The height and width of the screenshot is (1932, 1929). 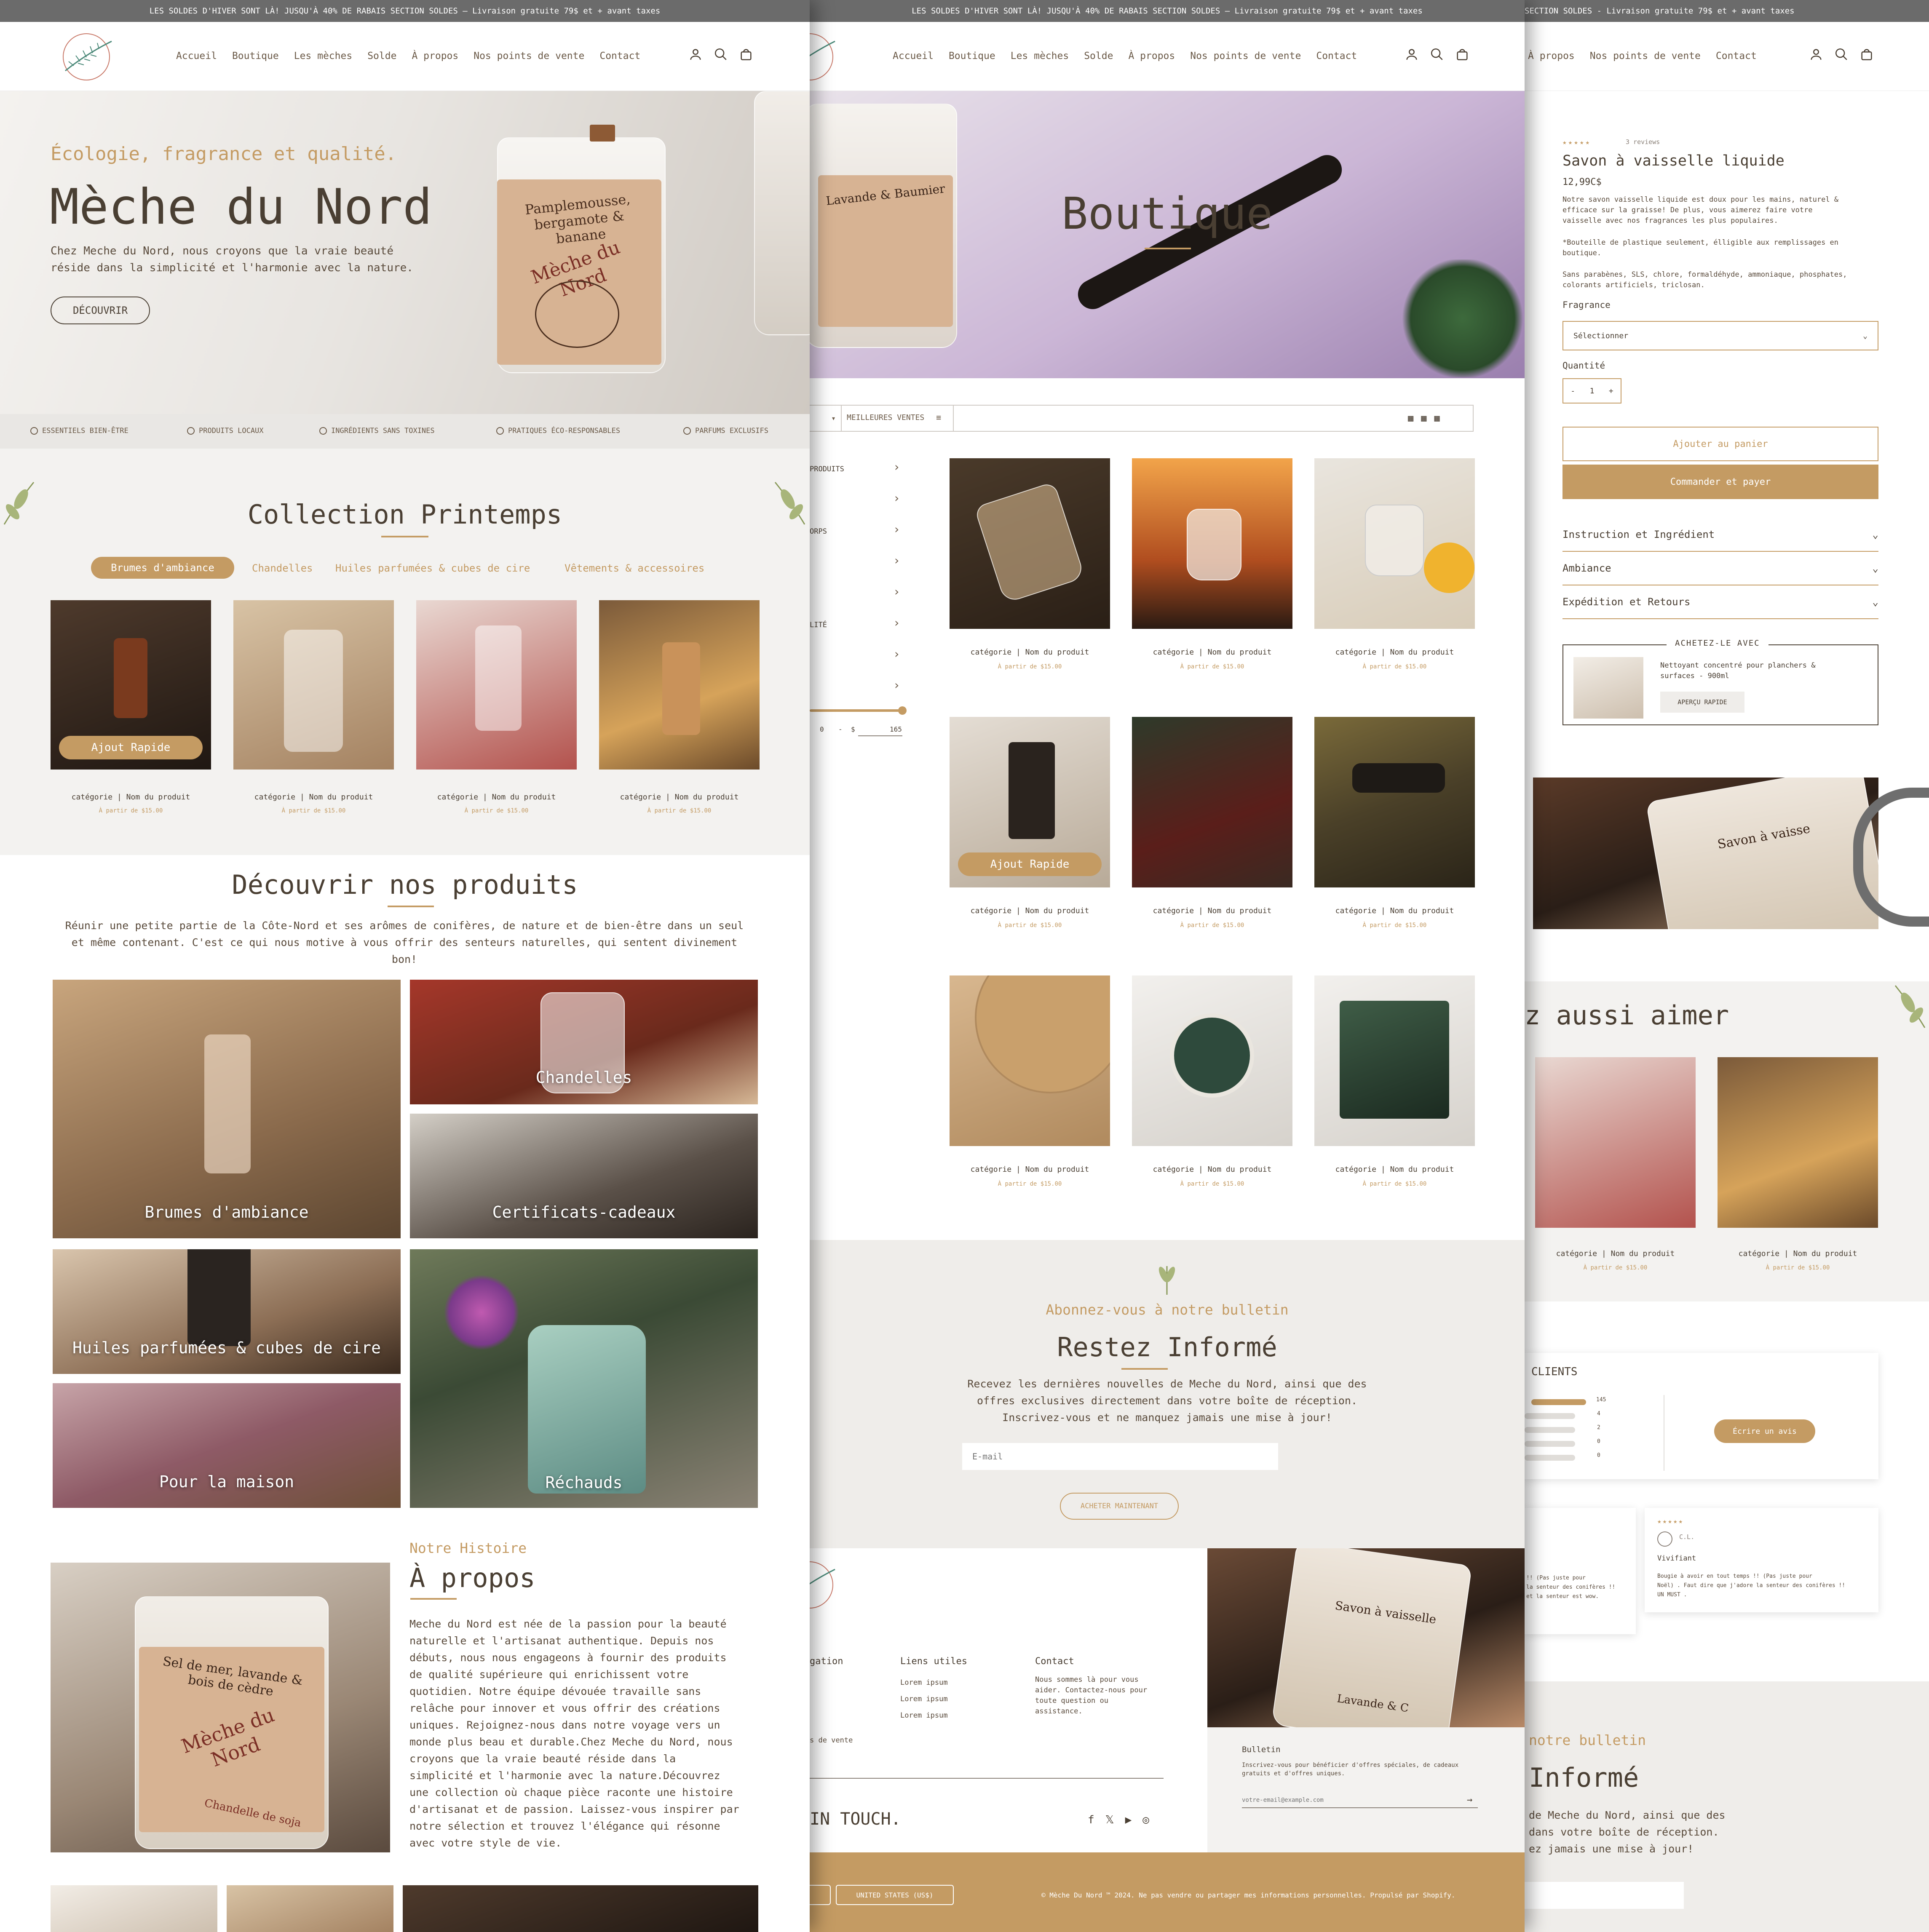 What do you see at coordinates (162, 568) in the screenshot?
I see `tab-brumes: Brumes d'ambiance` at bounding box center [162, 568].